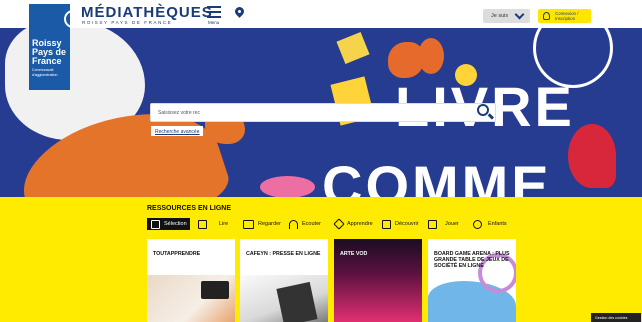  What do you see at coordinates (155, 224) in the screenshot?
I see `grid-icon` at bounding box center [155, 224].